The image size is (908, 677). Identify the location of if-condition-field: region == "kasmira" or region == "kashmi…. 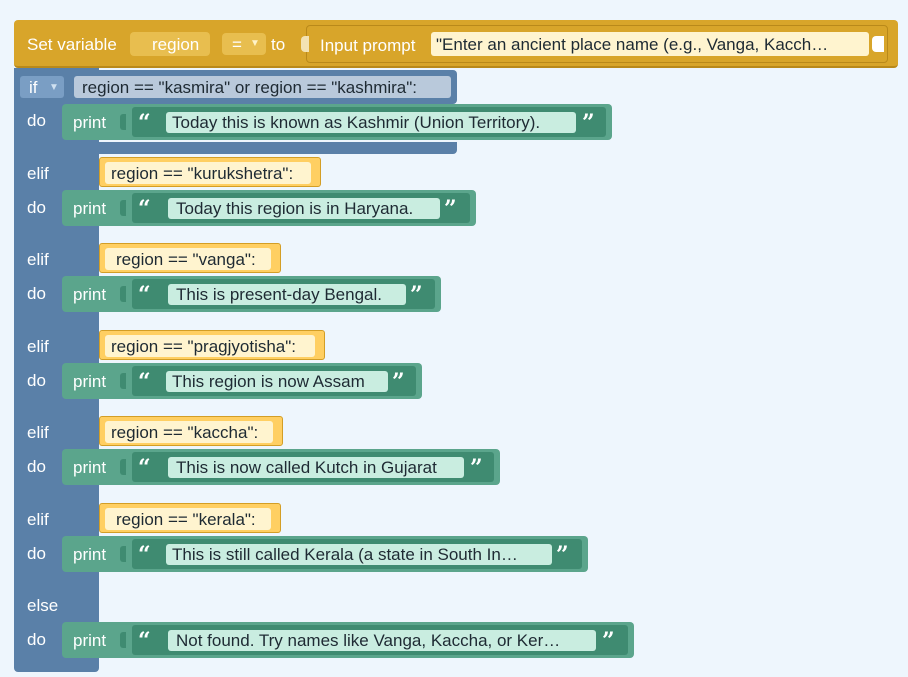
(262, 87).